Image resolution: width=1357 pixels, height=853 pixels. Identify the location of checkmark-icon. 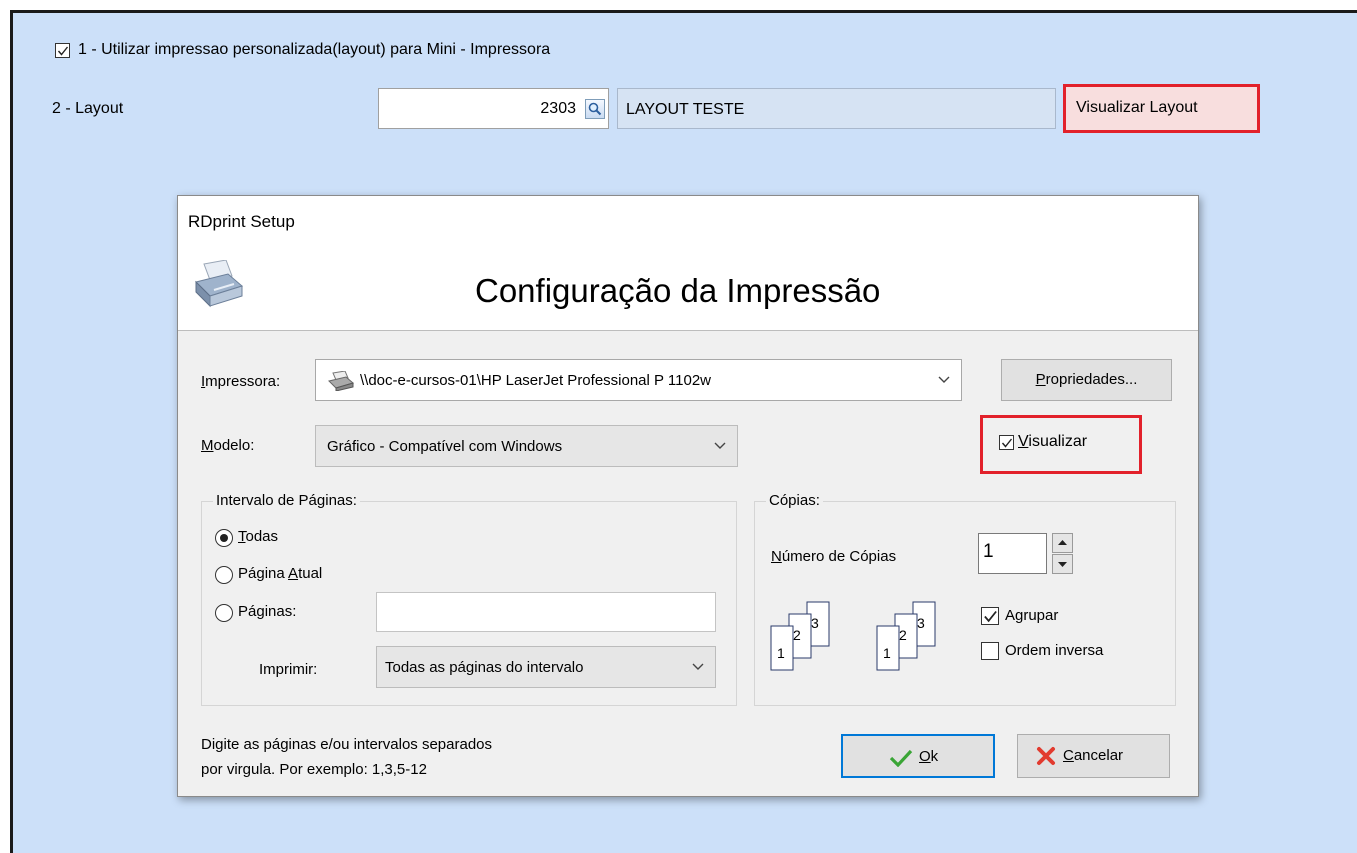
(901, 758).